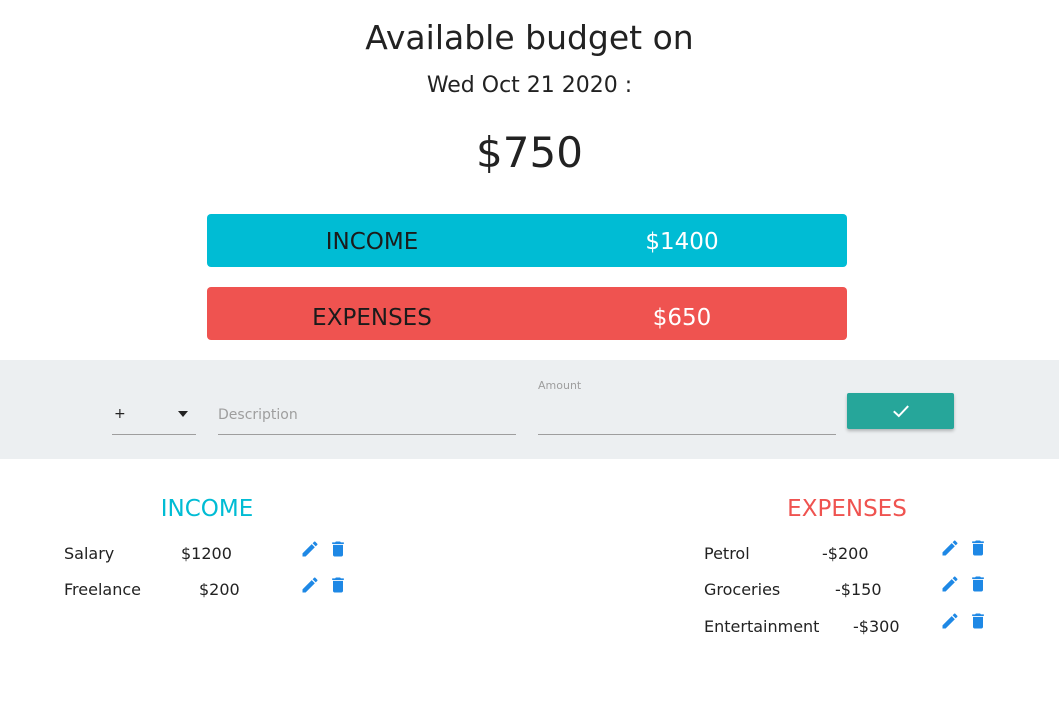 The width and height of the screenshot is (1059, 701). Describe the element at coordinates (849, 627) in the screenshot. I see `expenses-list-item: Entertainment -$300` at that location.